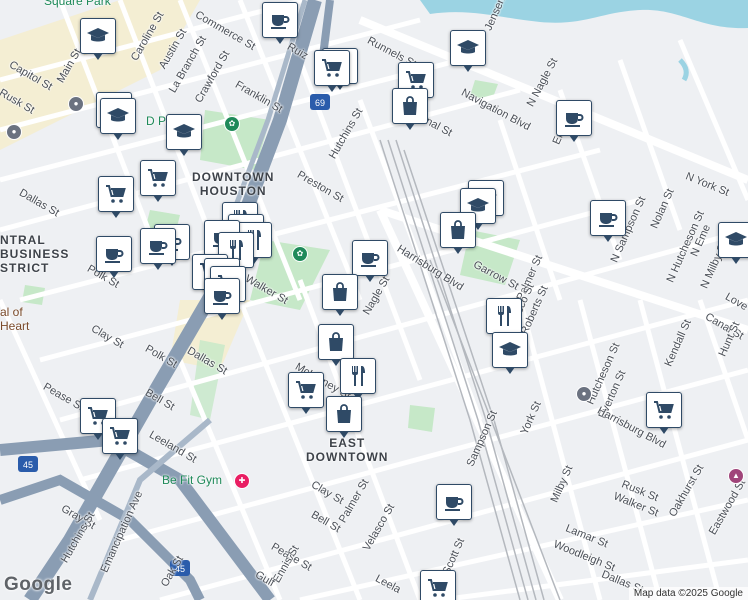  Describe the element at coordinates (688, 593) in the screenshot. I see `map-attribution: Map data ©2025 Google` at that location.